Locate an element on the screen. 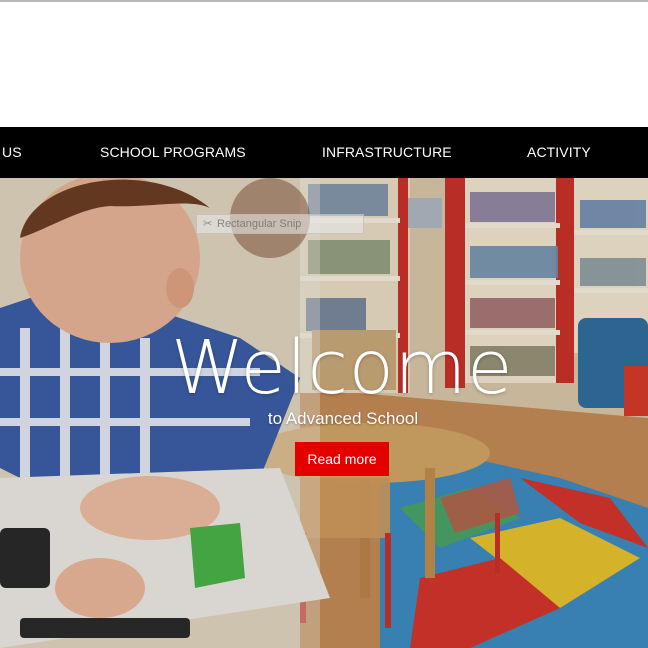 This screenshot has width=648, height=648. scissors-icon: ✂ is located at coordinates (208, 224).